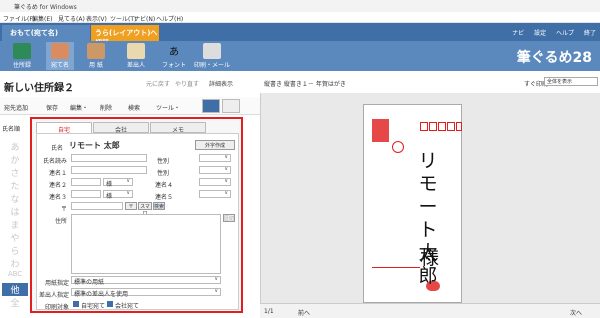 The height and width of the screenshot is (318, 600). Describe the element at coordinates (57, 185) in the screenshot. I see `renmei2-label: 連名２` at that location.